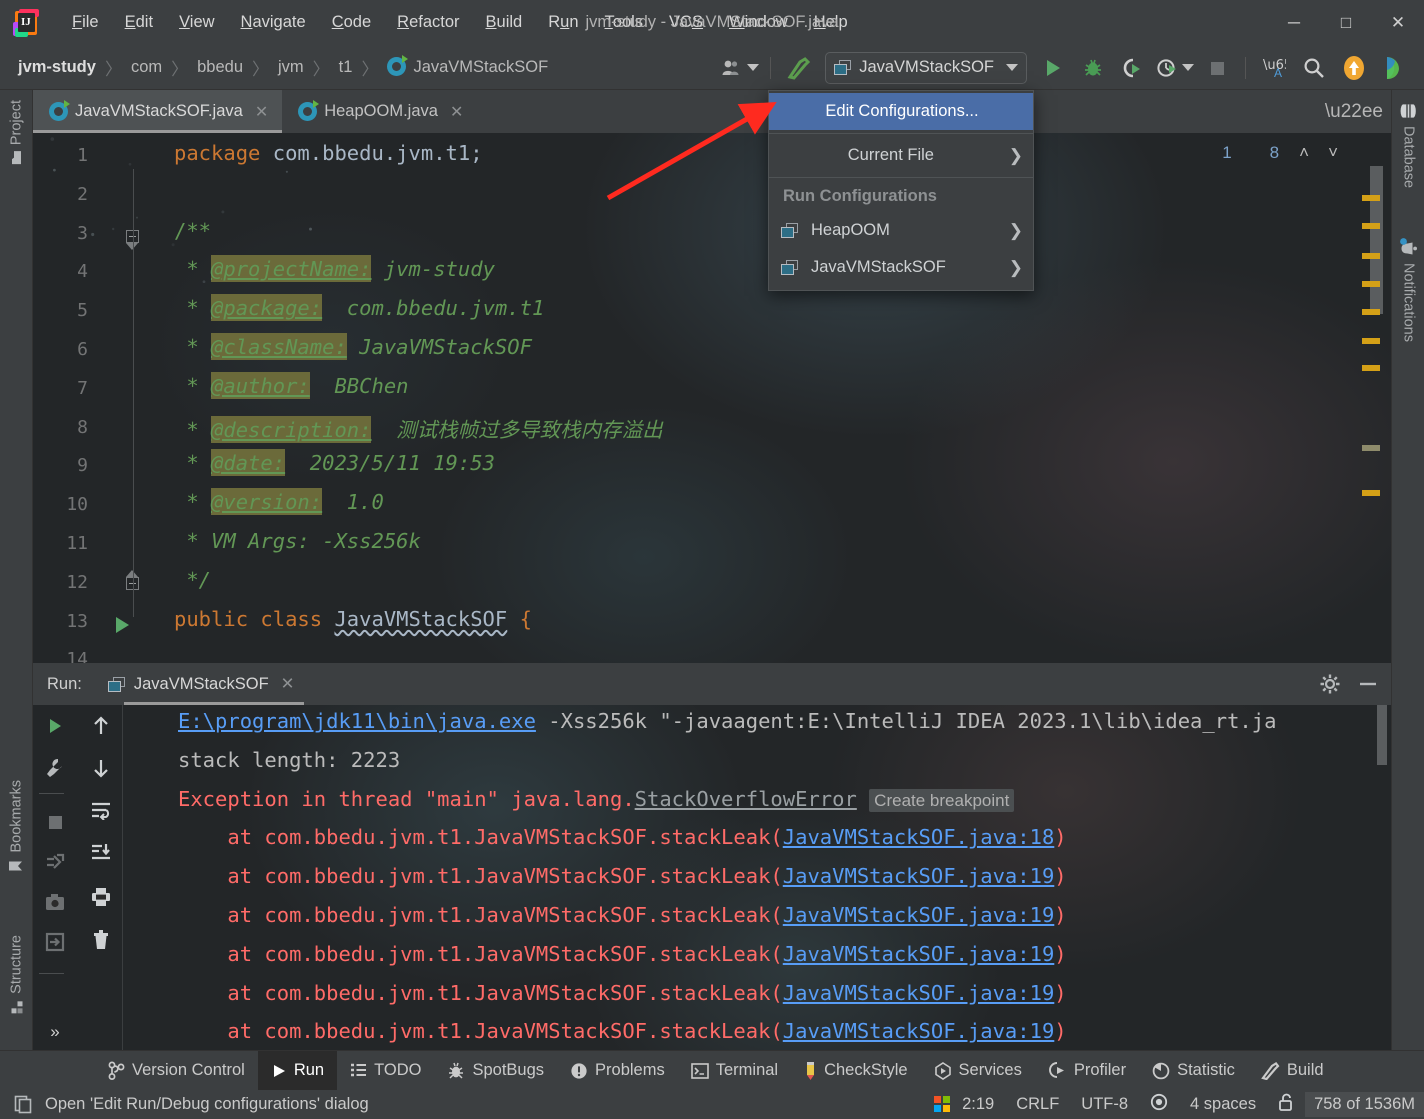 The height and width of the screenshot is (1119, 1424). Describe the element at coordinates (901, 155) in the screenshot. I see `menu-item-current-file: Current File ❯` at that location.